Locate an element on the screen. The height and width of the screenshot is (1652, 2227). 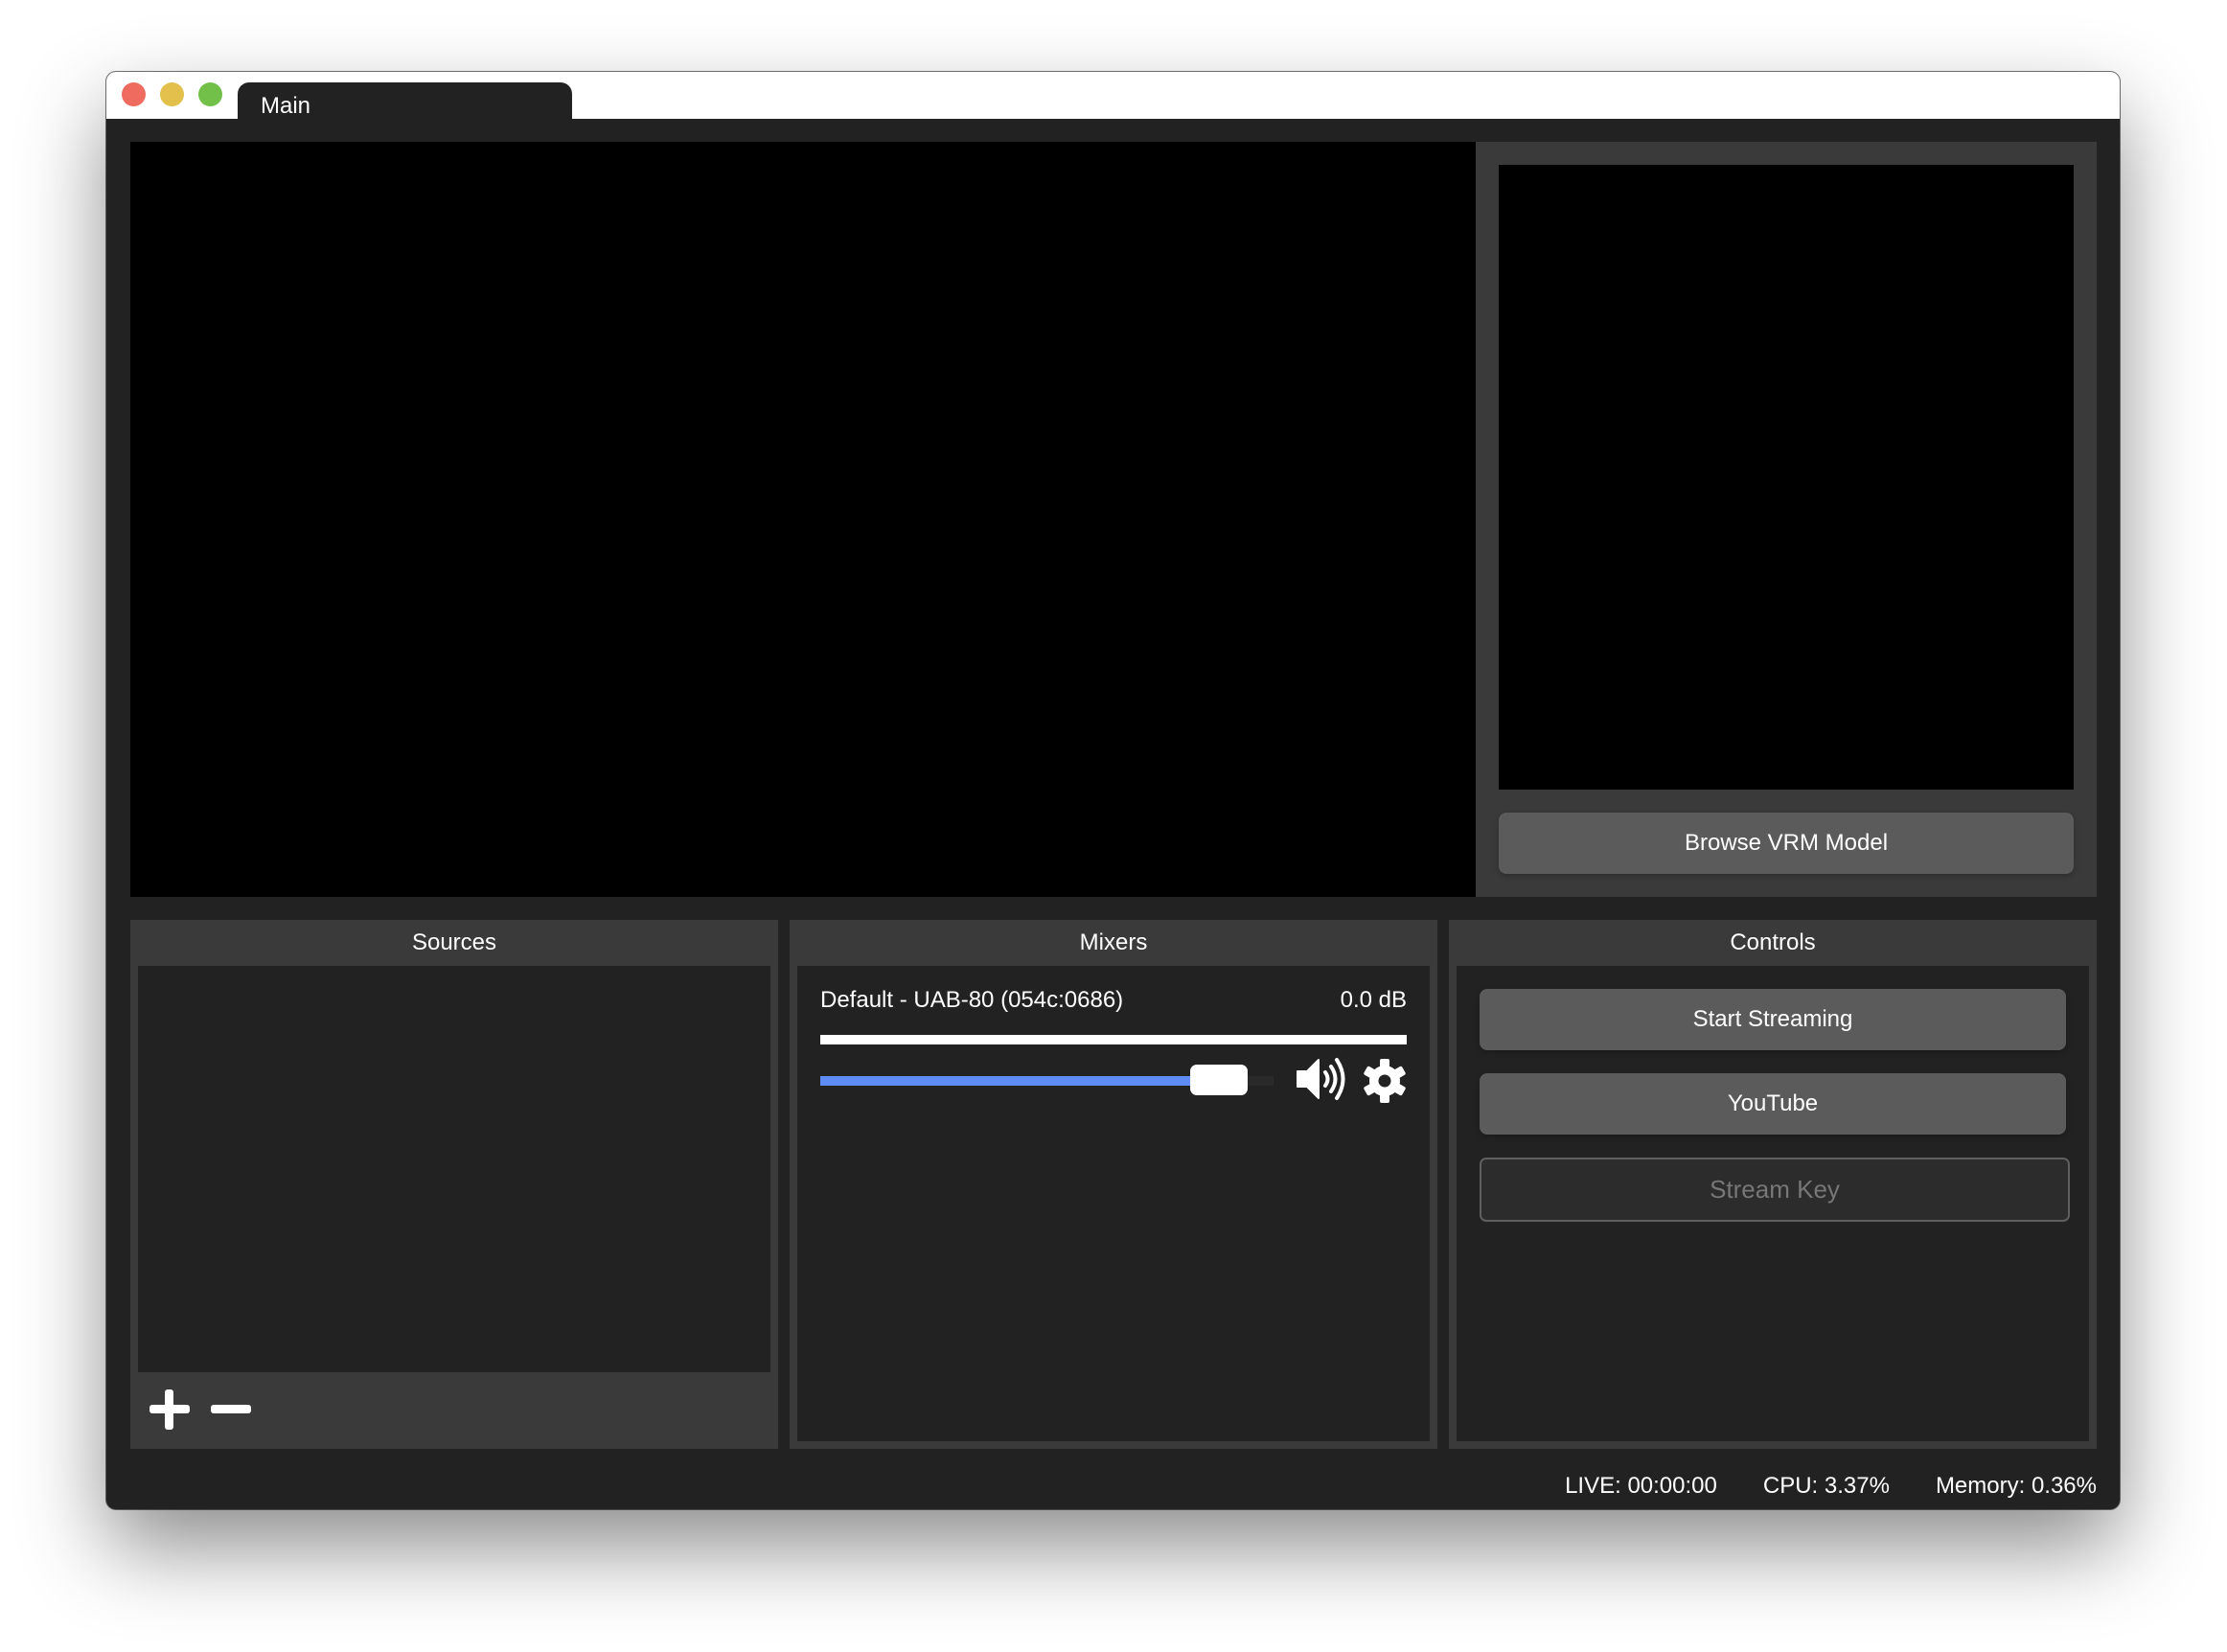
controls-body: Start Streaming YouTube is located at coordinates (1773, 1203).